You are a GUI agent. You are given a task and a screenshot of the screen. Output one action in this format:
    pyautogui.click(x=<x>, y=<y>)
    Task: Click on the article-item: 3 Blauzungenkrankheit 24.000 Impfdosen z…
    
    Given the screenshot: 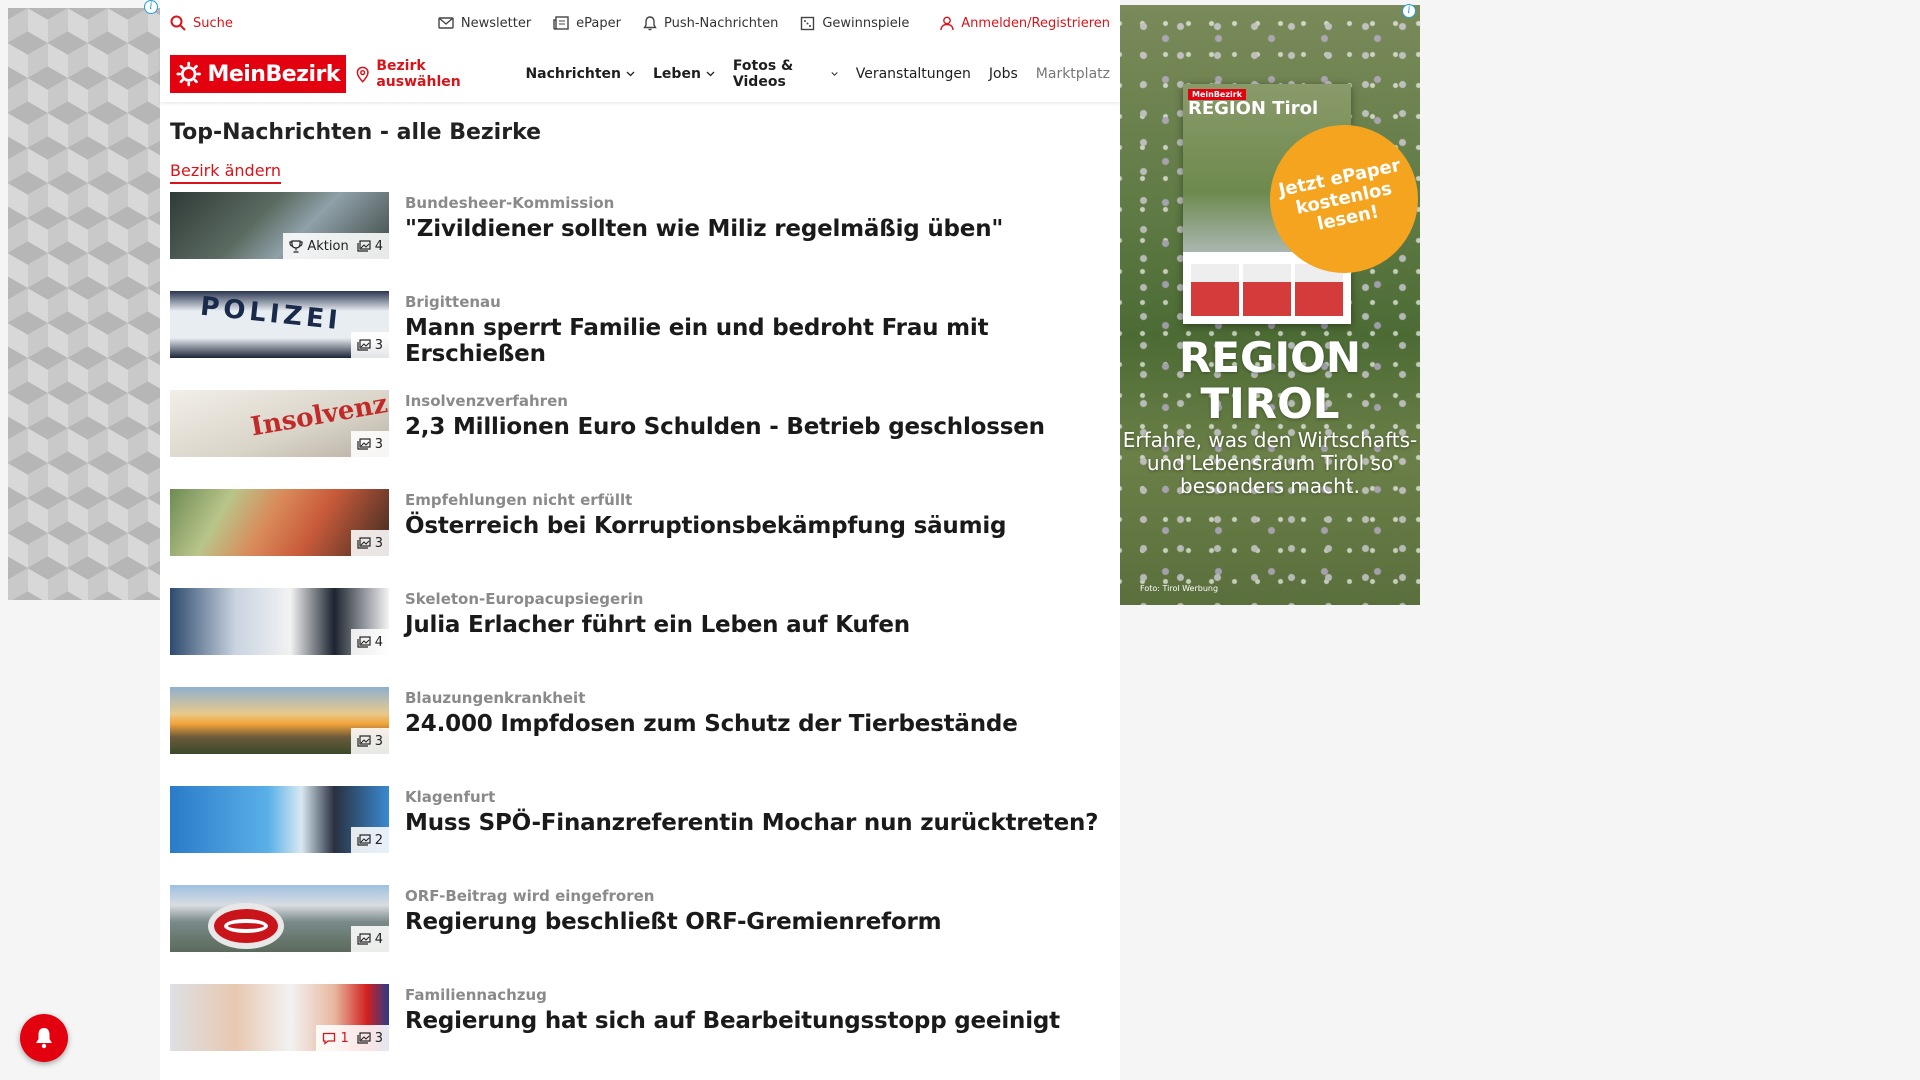 What is the action you would take?
    pyautogui.click(x=640, y=736)
    